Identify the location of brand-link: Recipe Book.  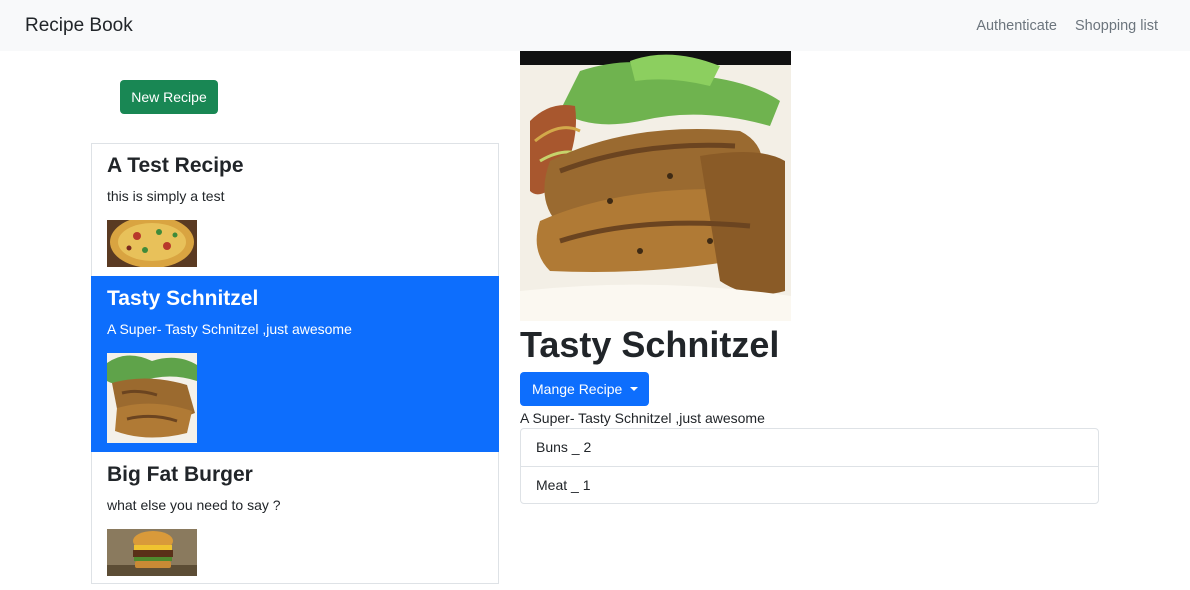
(79, 26).